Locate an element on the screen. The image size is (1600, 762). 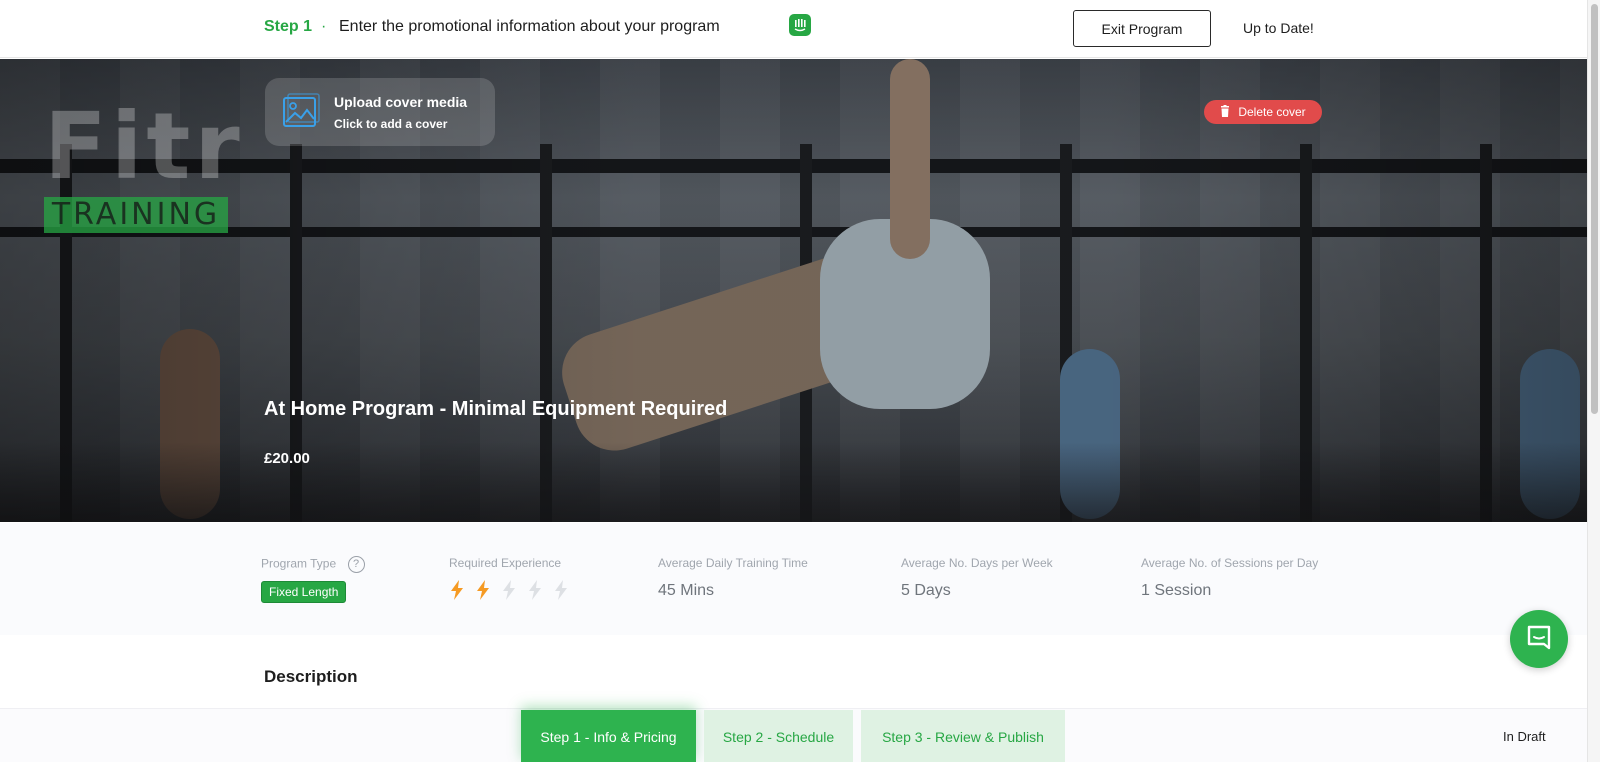
stat-days-per-week: Average No. Days per Week 5 Days is located at coordinates (977, 578).